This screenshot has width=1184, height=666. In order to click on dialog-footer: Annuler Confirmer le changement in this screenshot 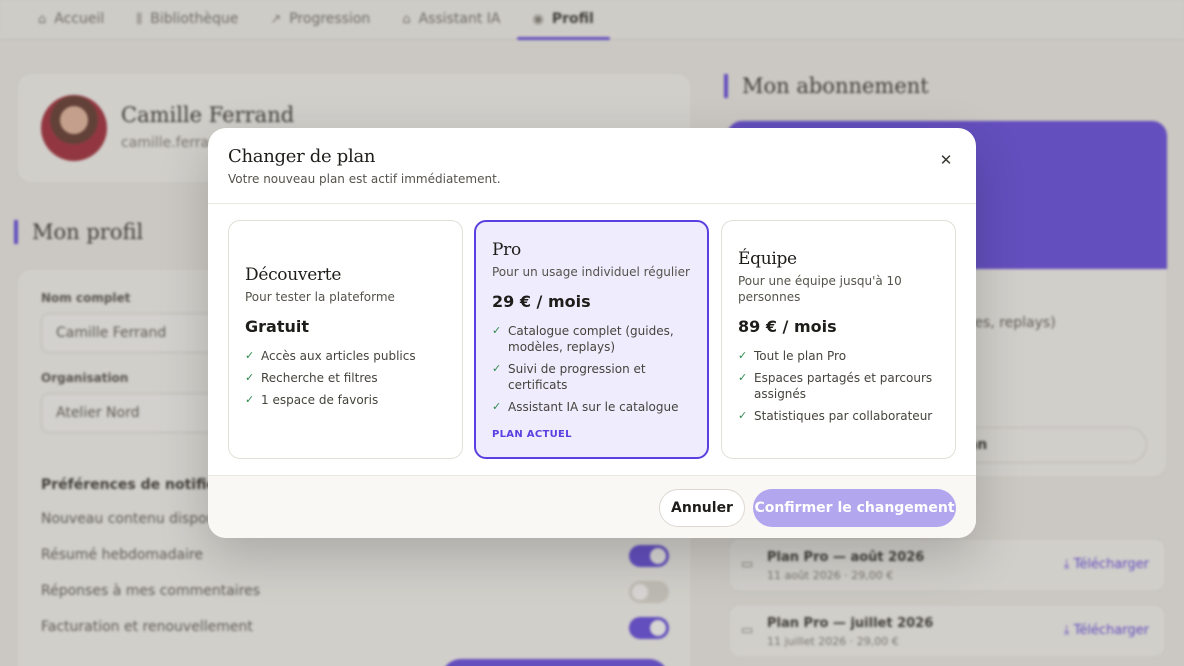, I will do `click(592, 506)`.